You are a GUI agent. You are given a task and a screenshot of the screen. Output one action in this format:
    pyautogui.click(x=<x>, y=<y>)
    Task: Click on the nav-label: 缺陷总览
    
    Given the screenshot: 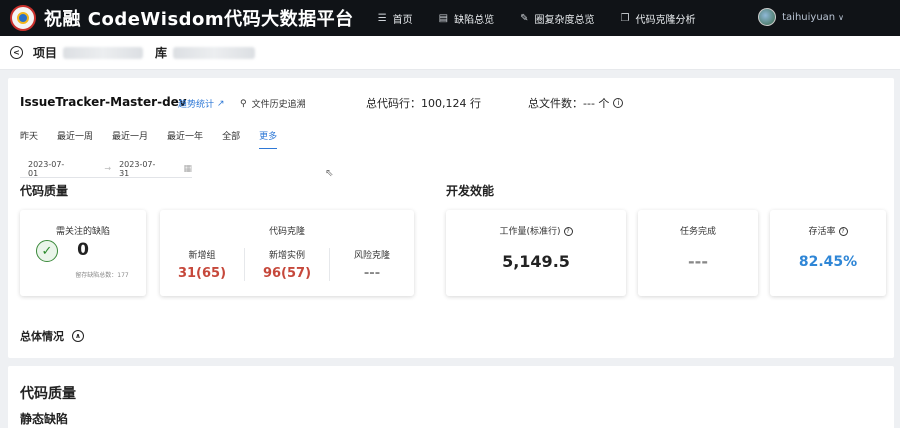 What is the action you would take?
    pyautogui.click(x=474, y=20)
    